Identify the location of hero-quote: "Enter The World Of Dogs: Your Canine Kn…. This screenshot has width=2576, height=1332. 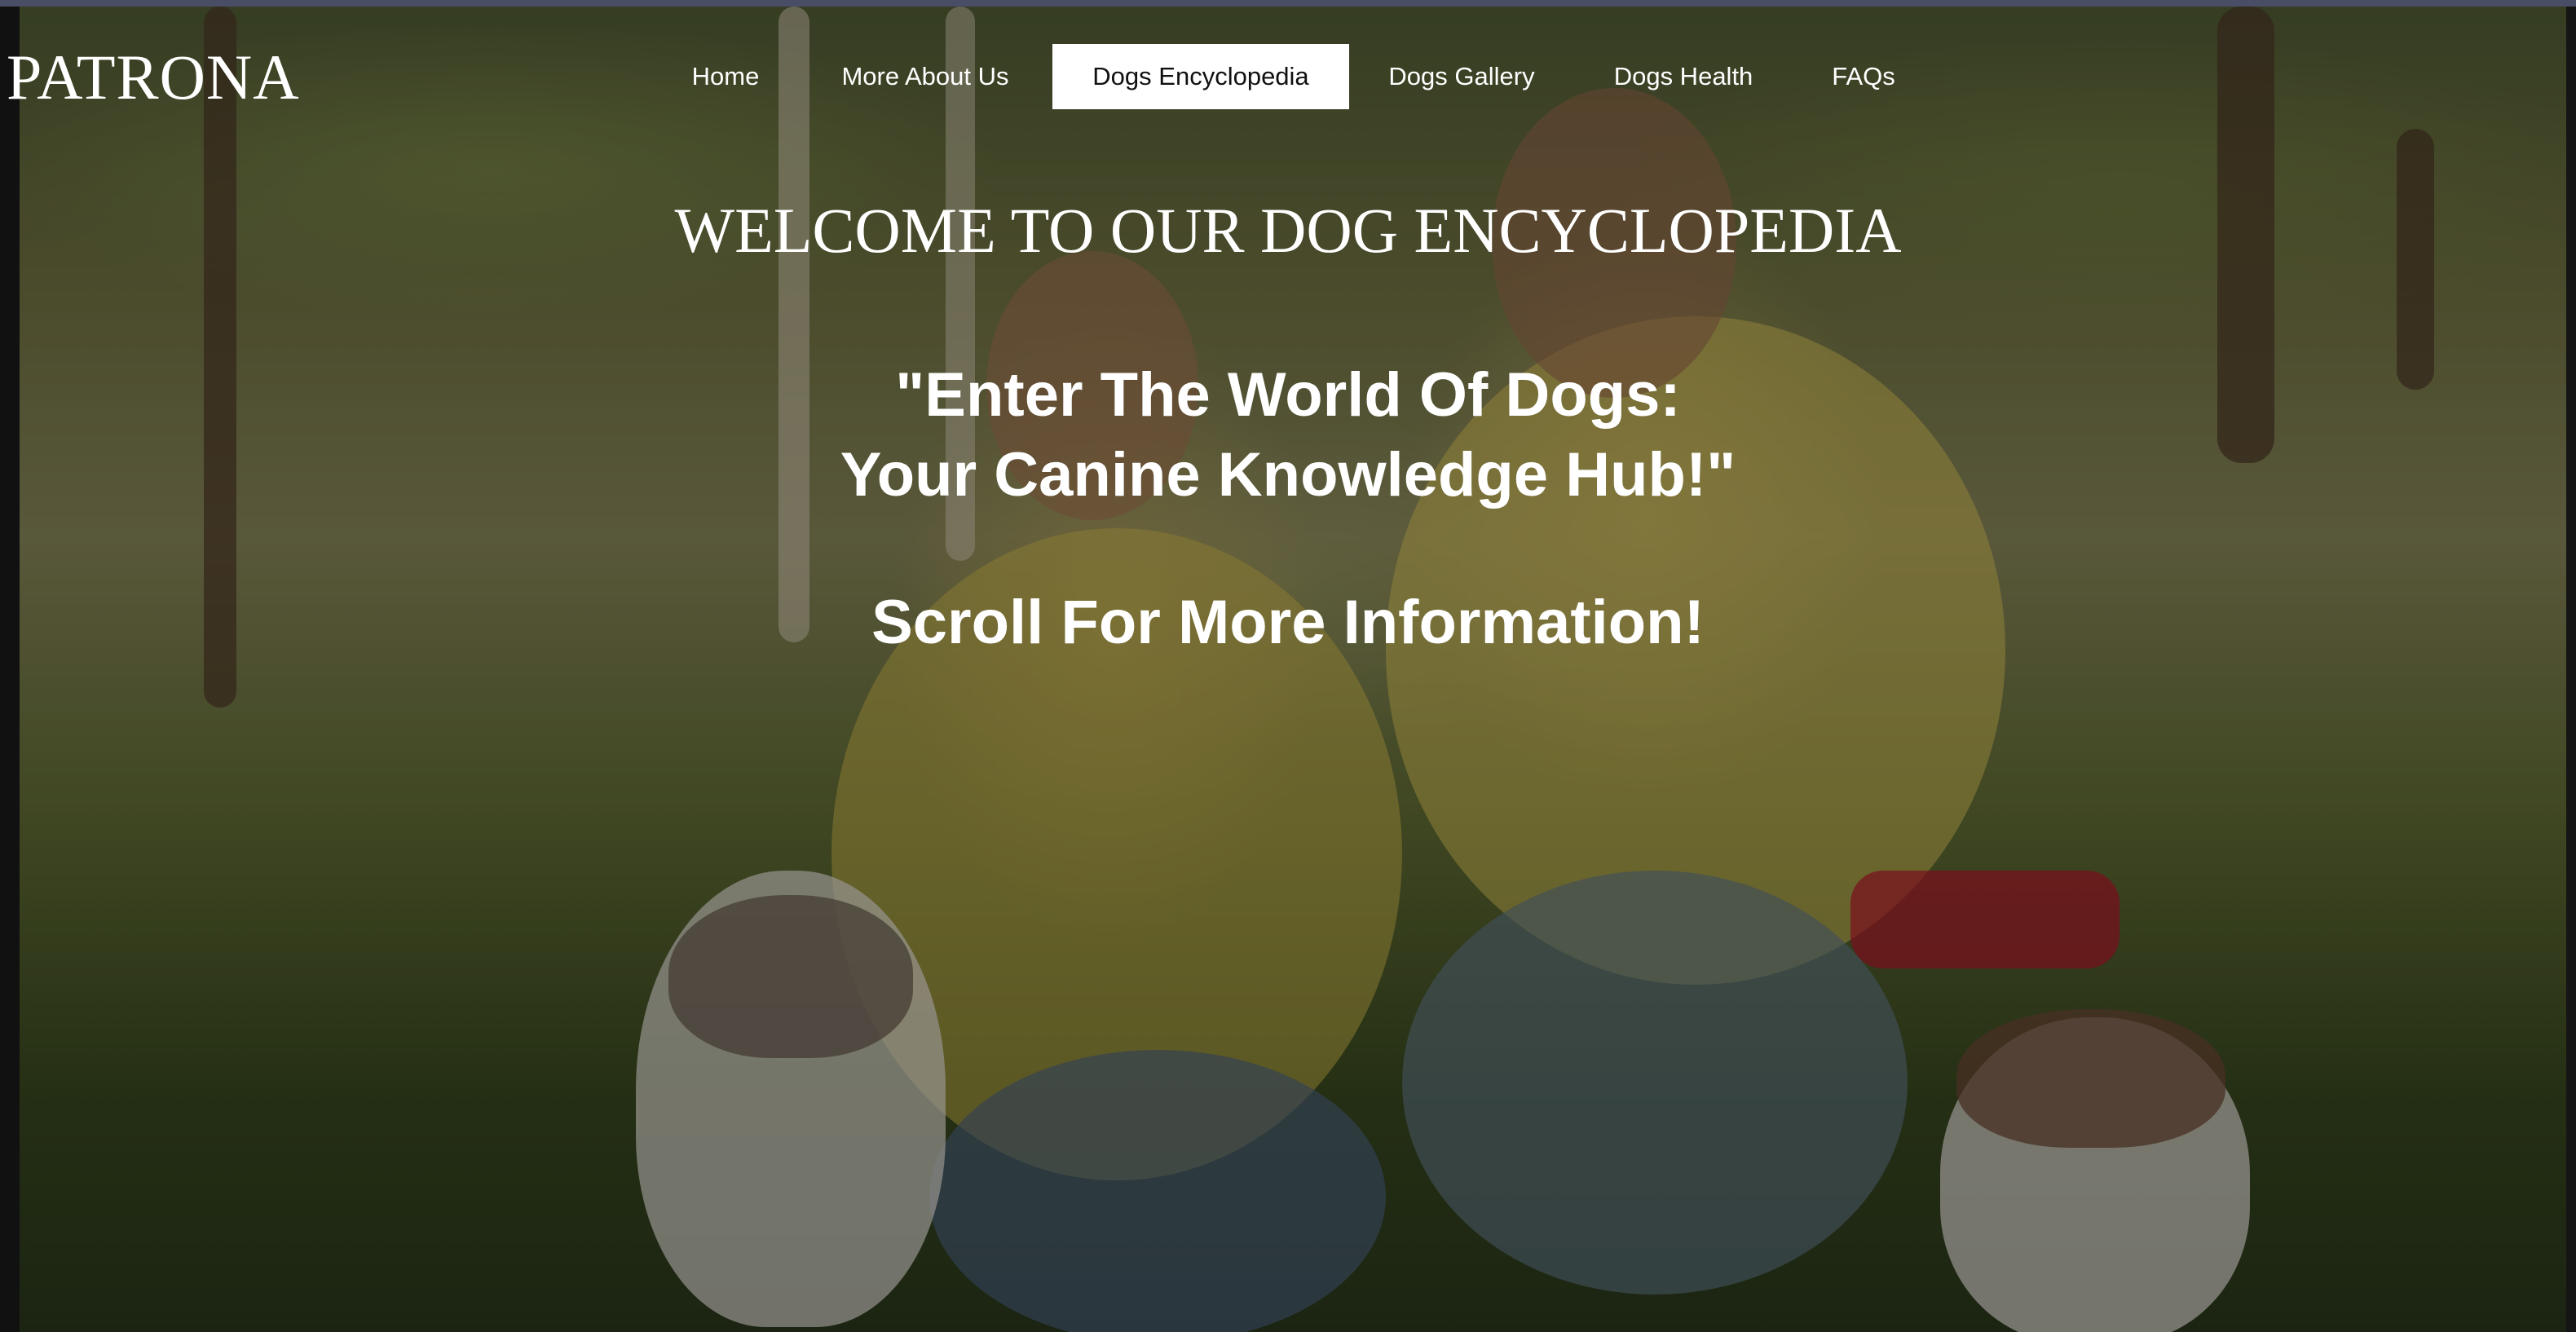
(1288, 435).